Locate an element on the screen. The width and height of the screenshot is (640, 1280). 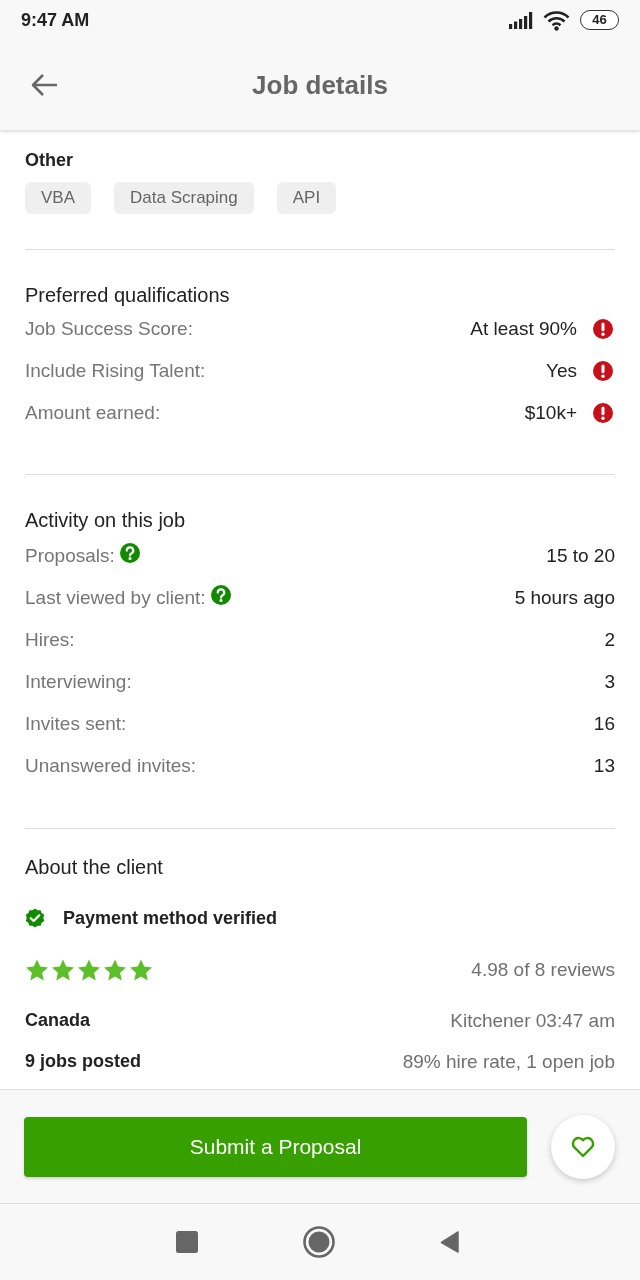
client-detail: Canada is located at coordinates (58, 1020).